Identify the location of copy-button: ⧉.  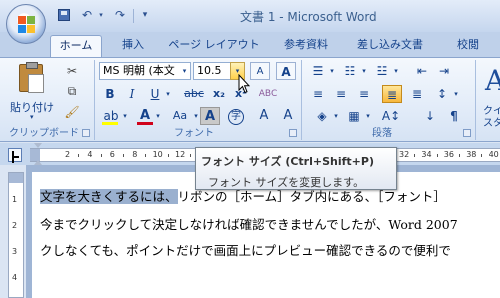
(72, 91).